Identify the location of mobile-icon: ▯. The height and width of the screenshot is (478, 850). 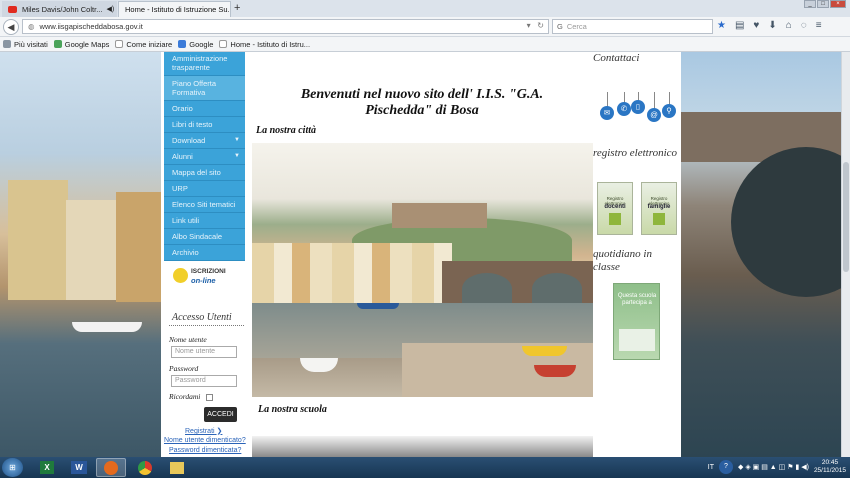
(638, 107).